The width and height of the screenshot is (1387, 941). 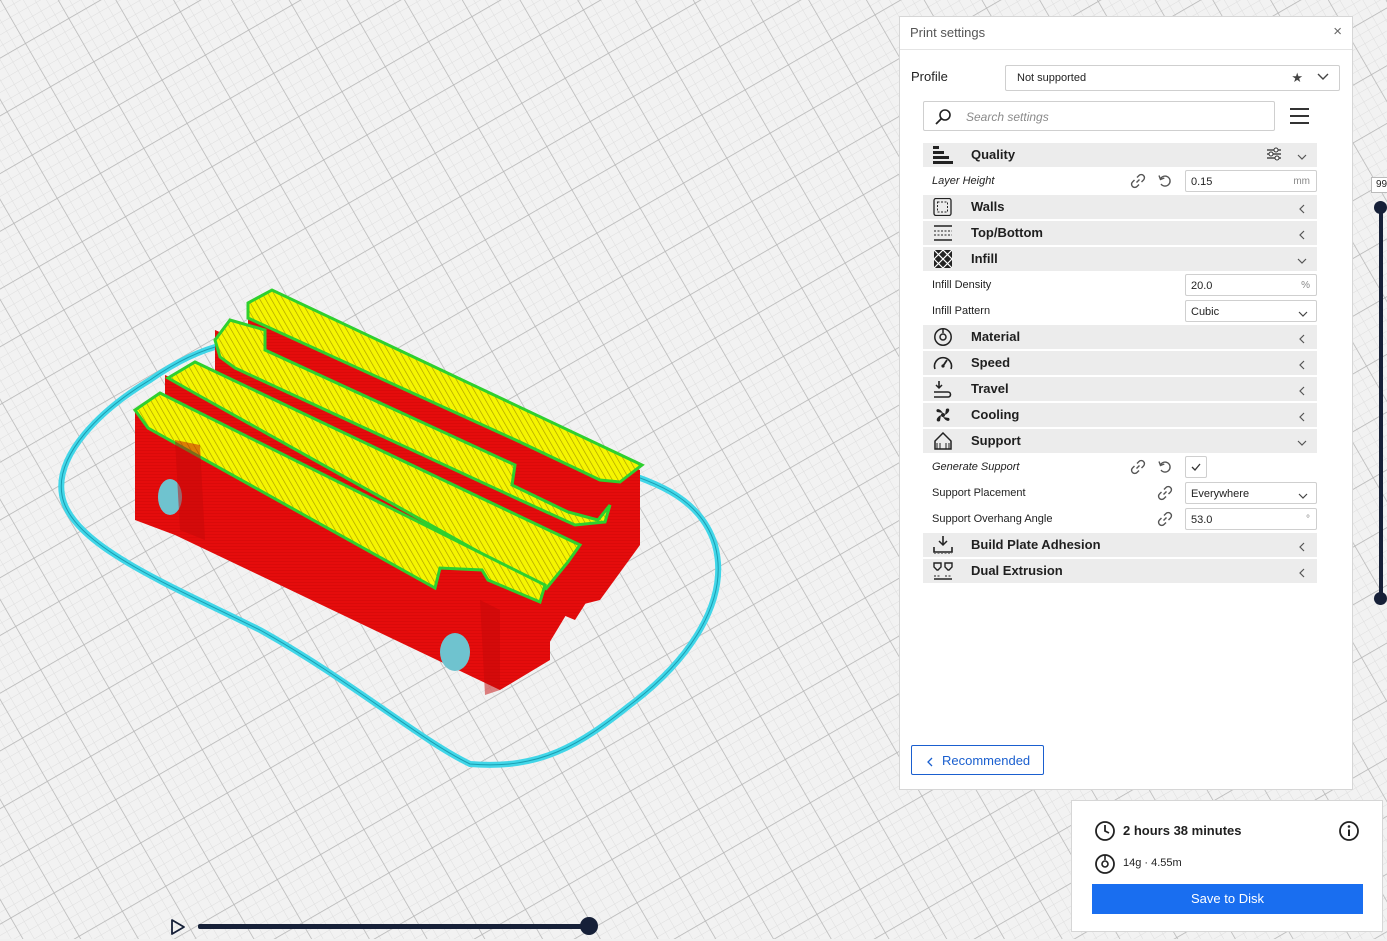 What do you see at coordinates (1297, 78) in the screenshot?
I see `star-icon: ★` at bounding box center [1297, 78].